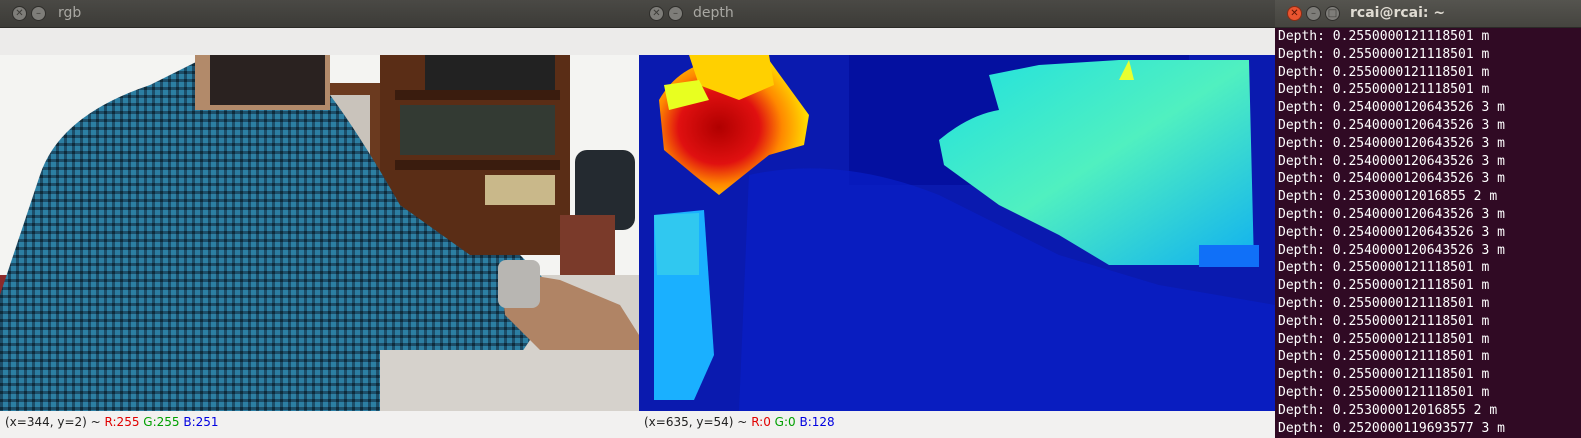 This screenshot has width=1581, height=438. What do you see at coordinates (713, 13) in the screenshot?
I see `window-title: depth` at bounding box center [713, 13].